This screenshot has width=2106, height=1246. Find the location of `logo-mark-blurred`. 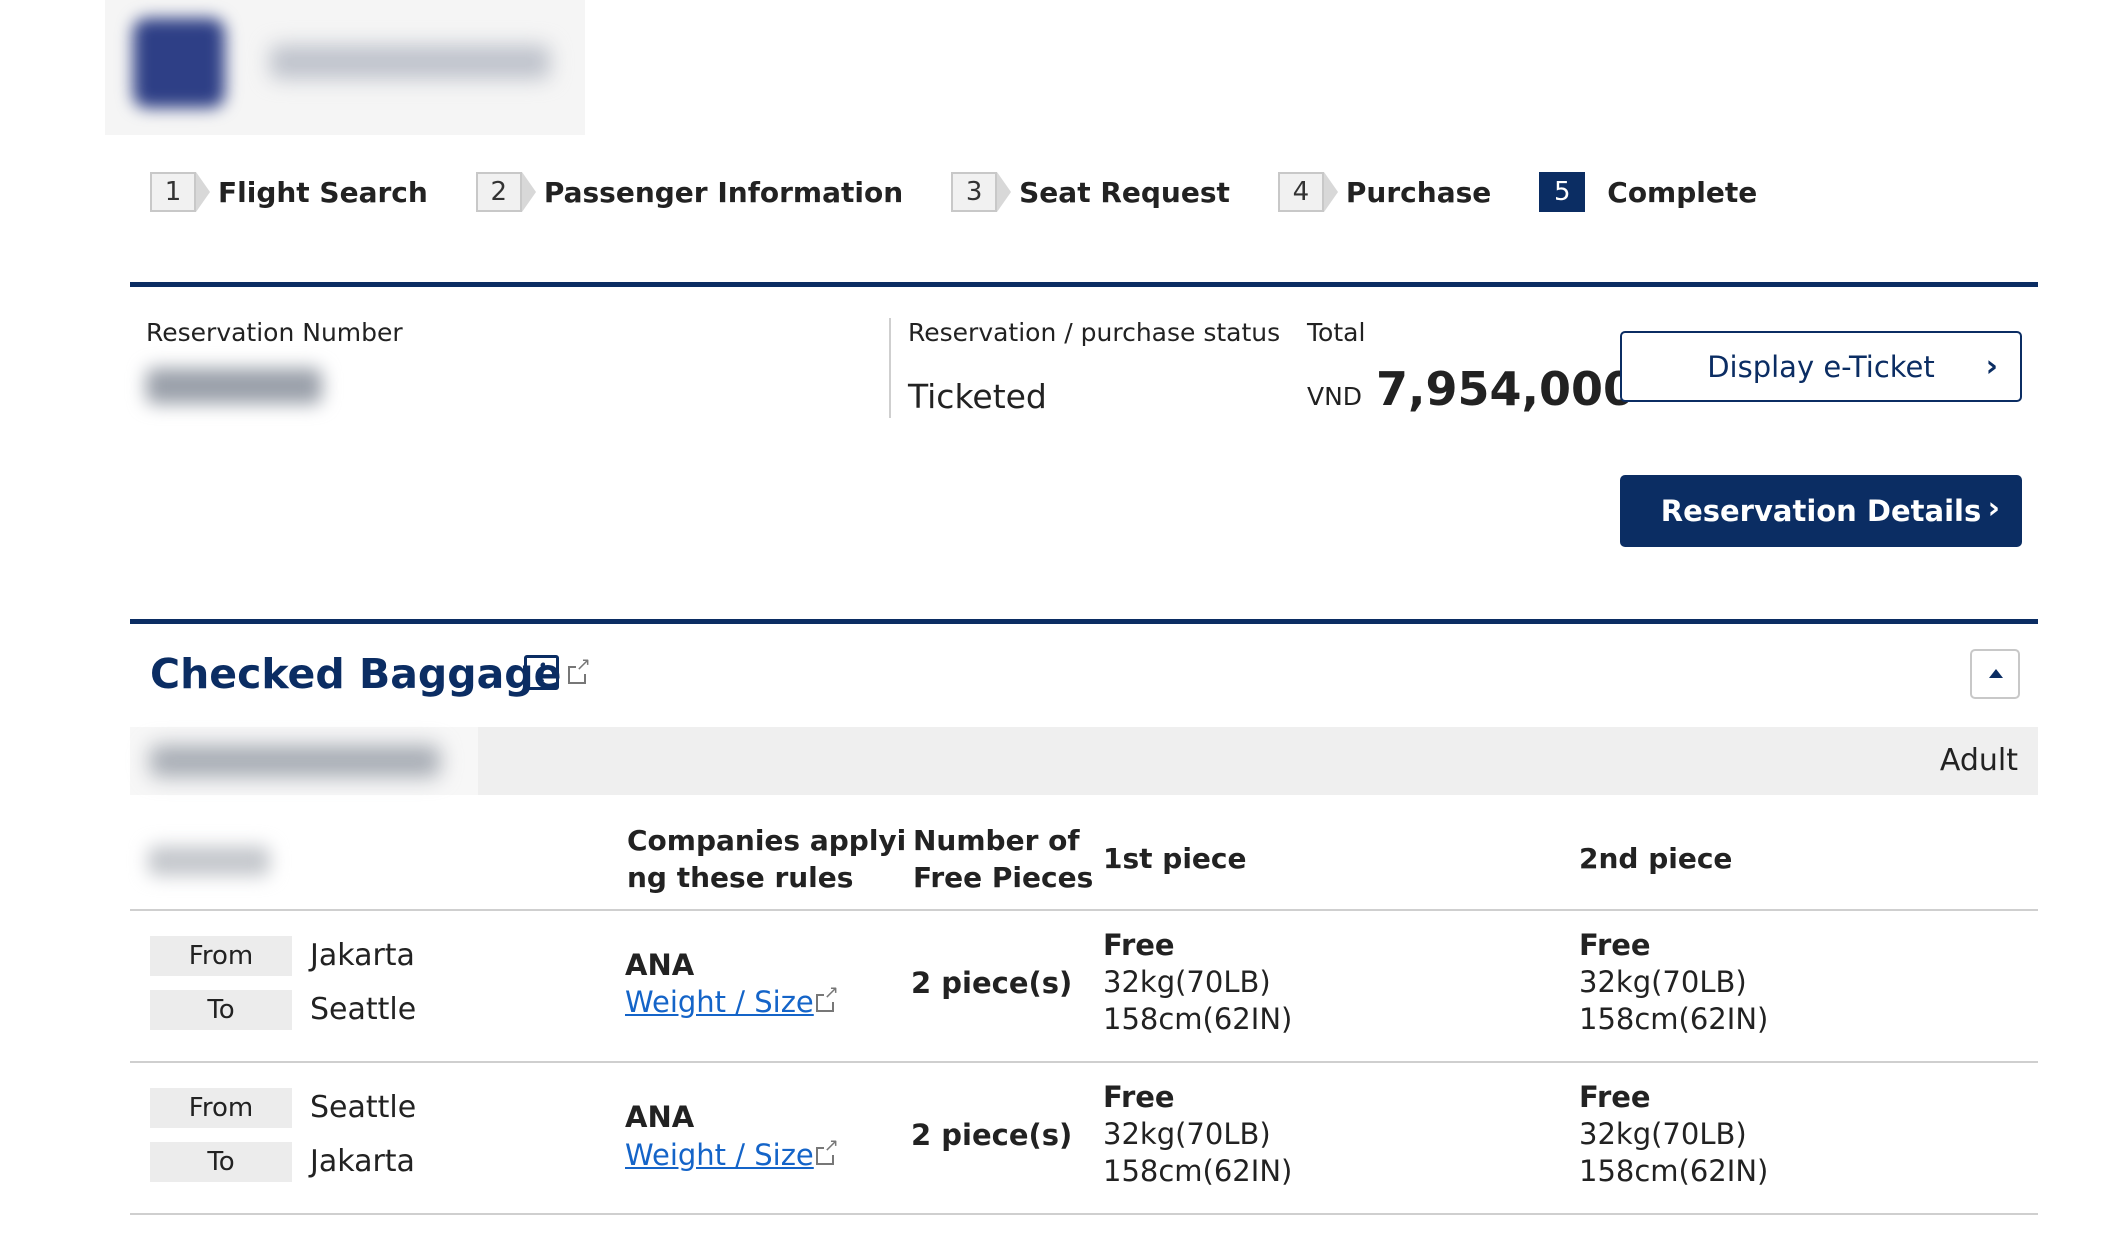

logo-mark-blurred is located at coordinates (179, 63).